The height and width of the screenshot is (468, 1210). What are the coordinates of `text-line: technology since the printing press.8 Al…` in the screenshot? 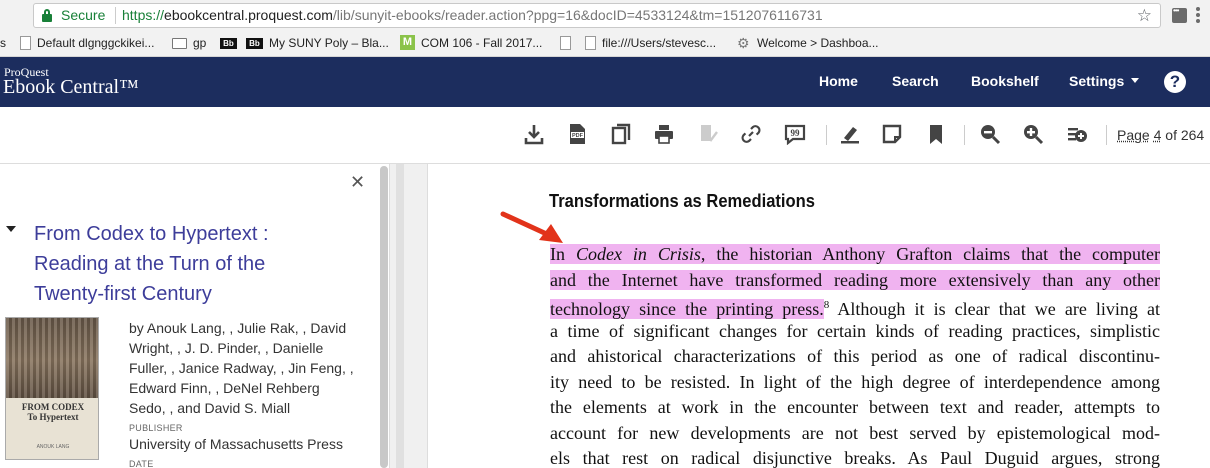 It's located at (855, 309).